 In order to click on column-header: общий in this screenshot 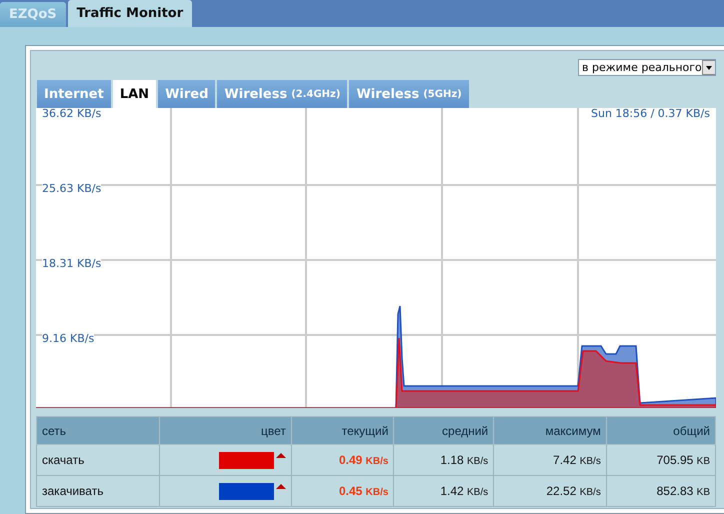, I will do `click(661, 430)`.